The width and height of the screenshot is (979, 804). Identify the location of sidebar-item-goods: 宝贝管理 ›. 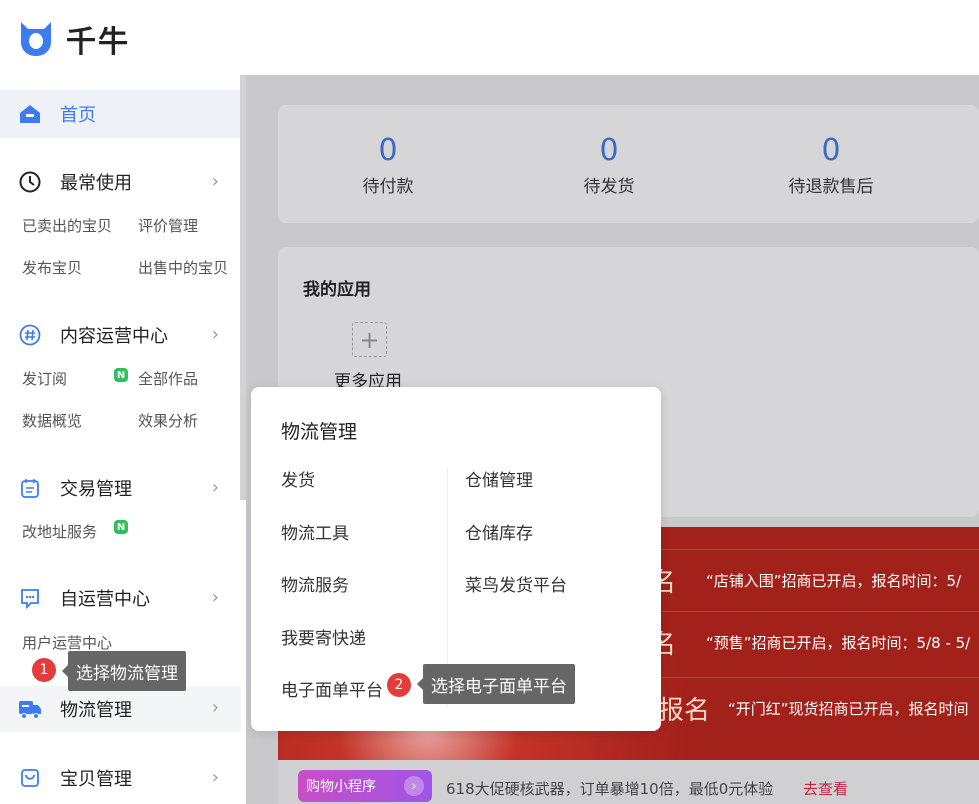
(120, 778).